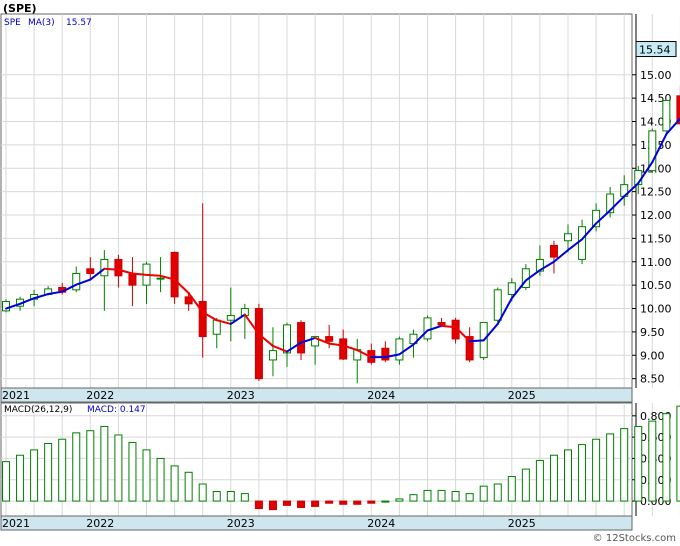  I want to click on price-tick-label: 9.50, so click(652, 332).